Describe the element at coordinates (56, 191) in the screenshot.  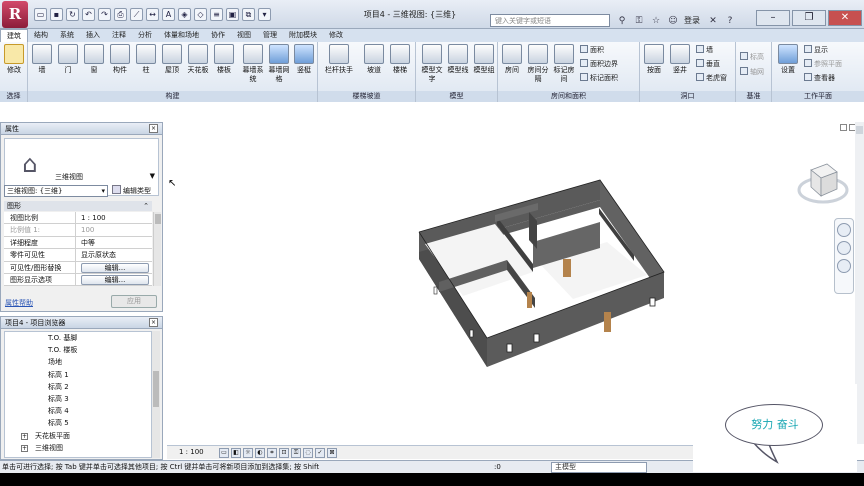
I see `view-instance-select: 三维视图: {三维} ▾` at that location.